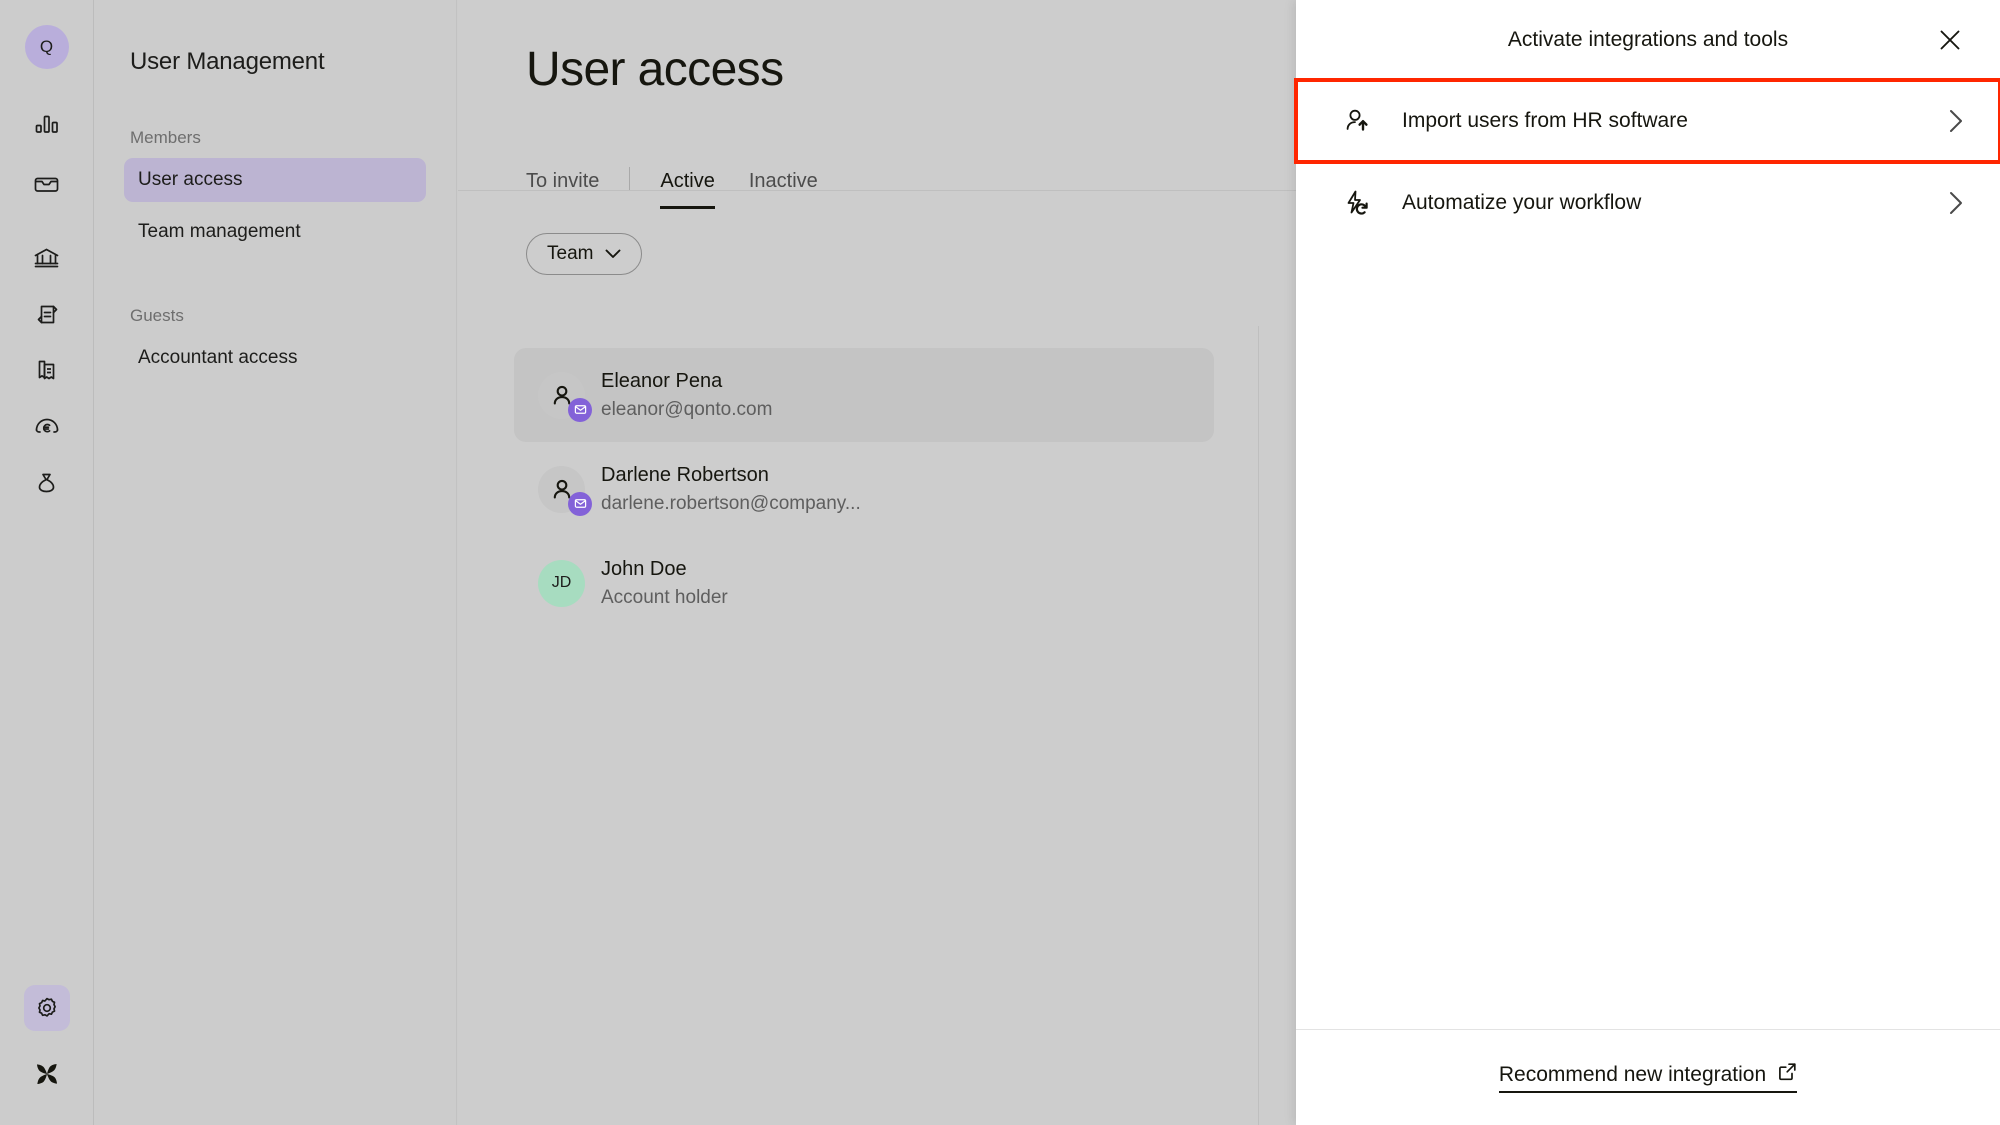  Describe the element at coordinates (47, 314) in the screenshot. I see `transfer-document-icon` at that location.